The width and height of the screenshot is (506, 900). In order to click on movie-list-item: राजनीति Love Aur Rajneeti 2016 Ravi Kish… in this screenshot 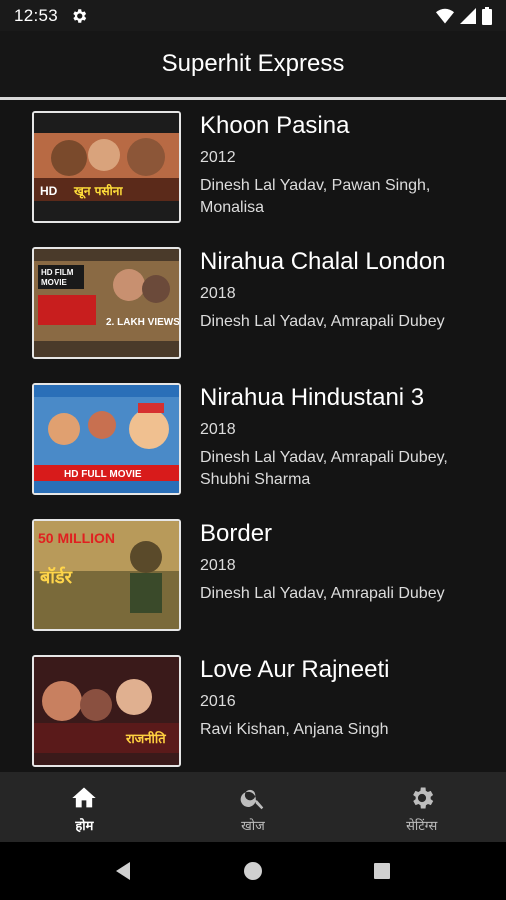, I will do `click(253, 708)`.